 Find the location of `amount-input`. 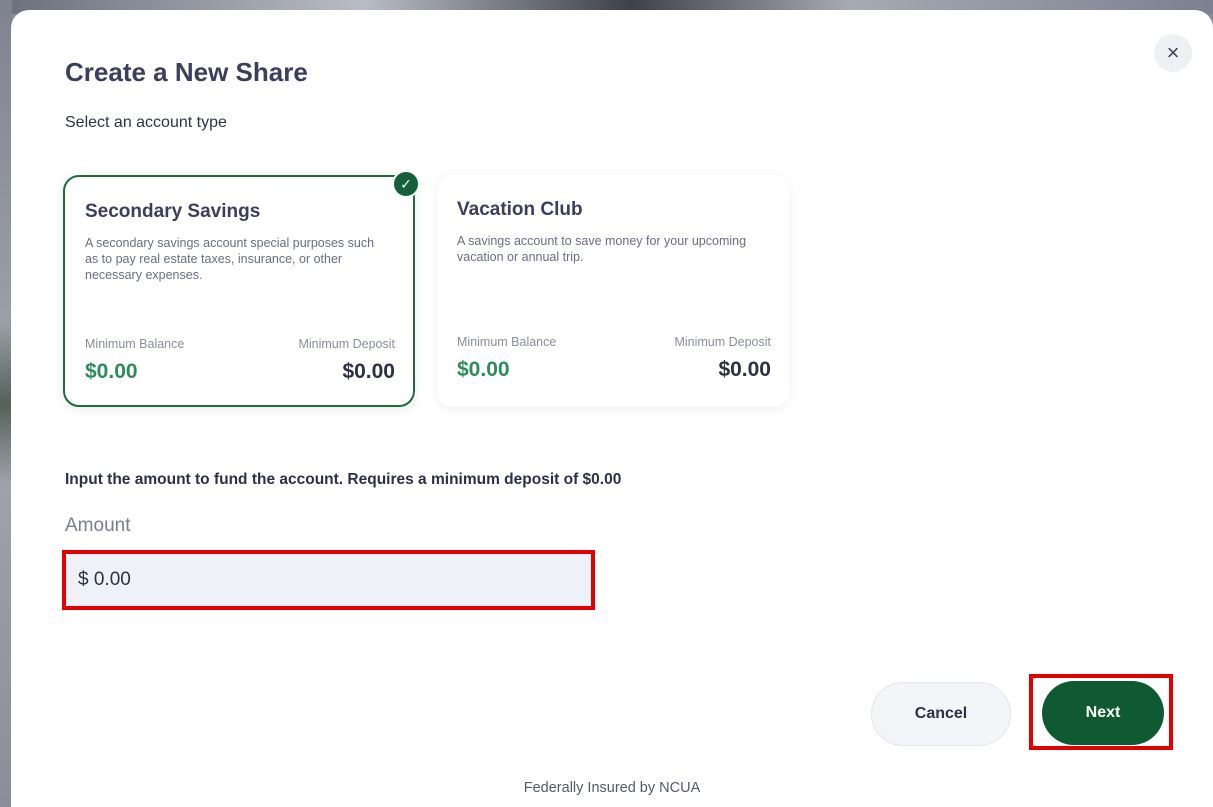

amount-input is located at coordinates (328, 580).